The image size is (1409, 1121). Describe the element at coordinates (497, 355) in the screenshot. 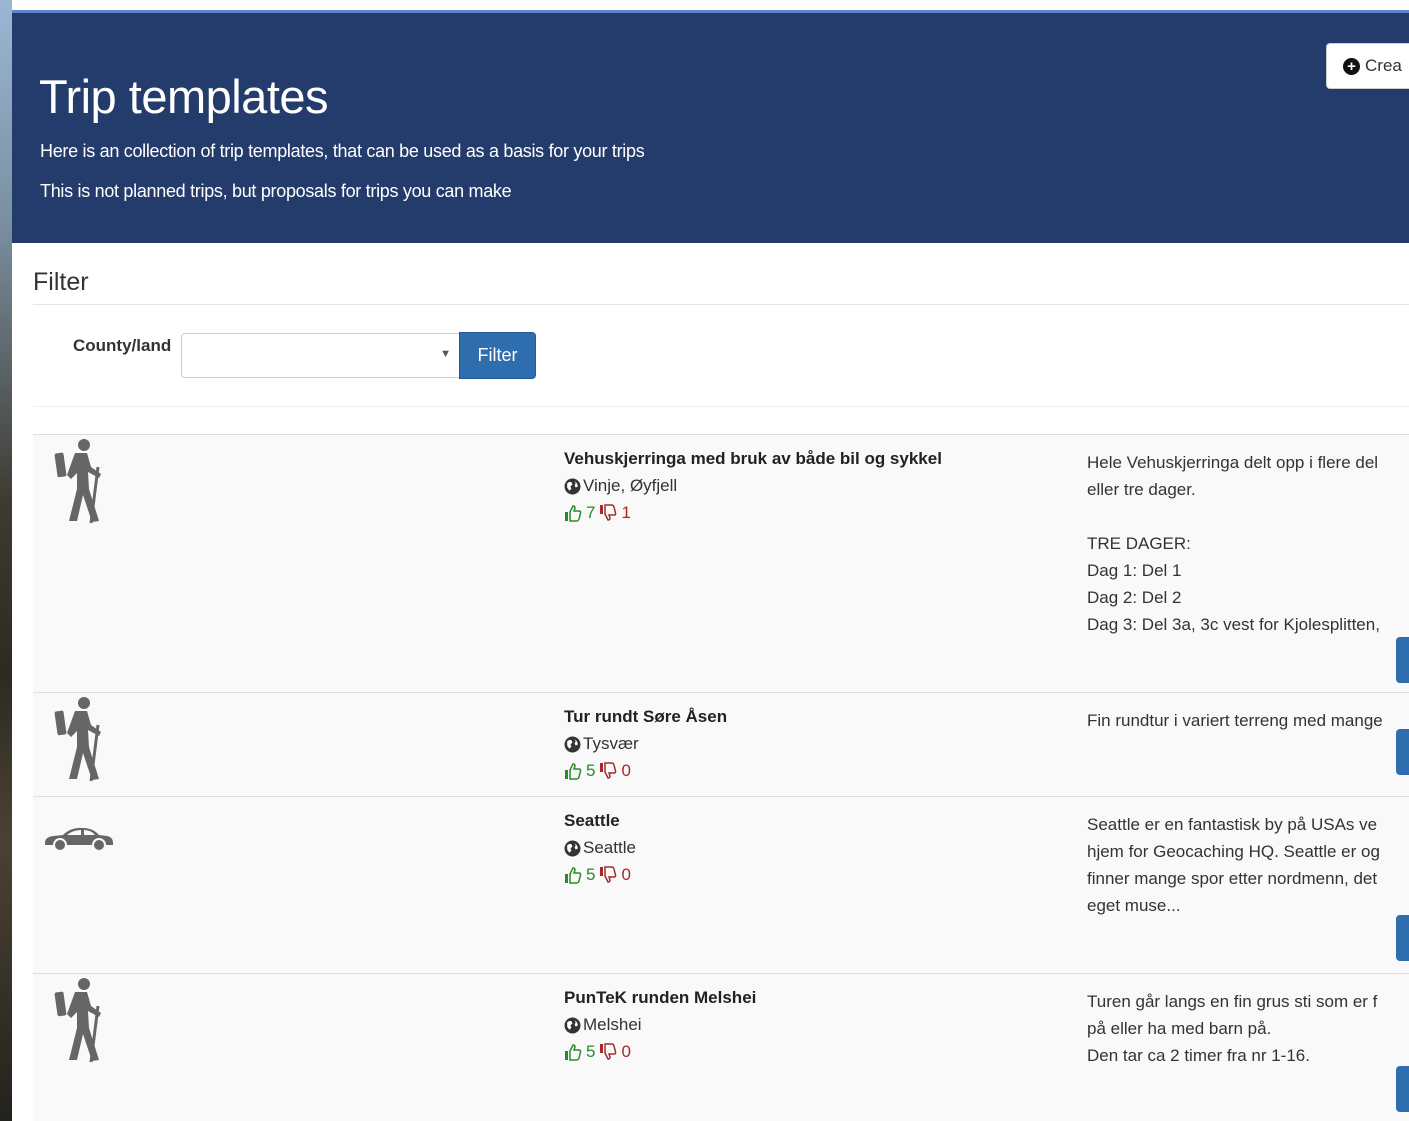

I see `filter-button: Filter` at that location.